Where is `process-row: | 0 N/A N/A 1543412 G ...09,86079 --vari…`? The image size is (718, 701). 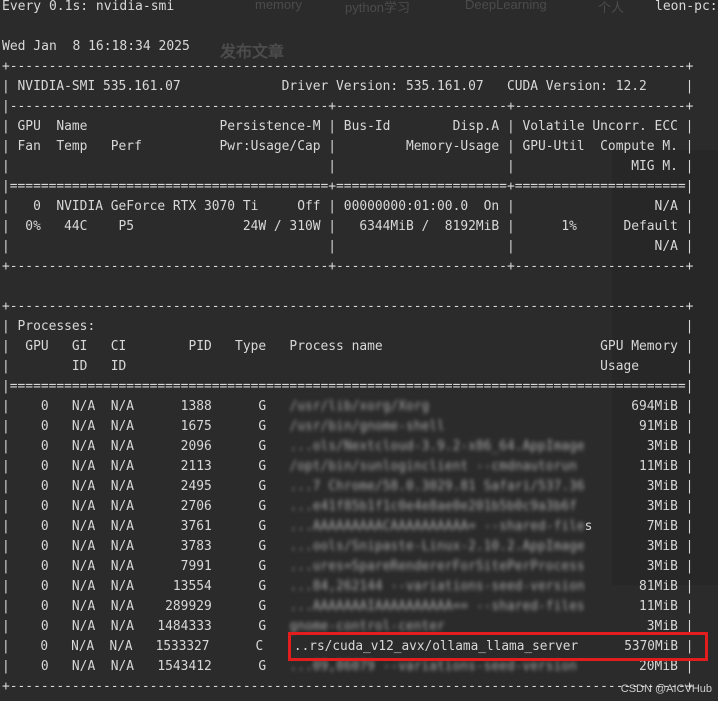
process-row: | 0 N/A N/A 1543412 G ...09,86079 --vari… is located at coordinates (348, 666).